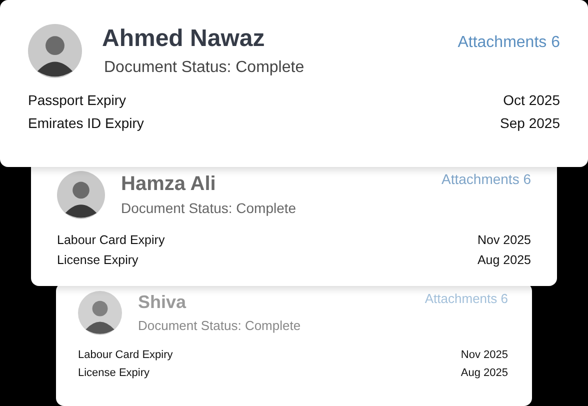  Describe the element at coordinates (86, 123) in the screenshot. I see `document-label: Emirates ID Expiry` at that location.